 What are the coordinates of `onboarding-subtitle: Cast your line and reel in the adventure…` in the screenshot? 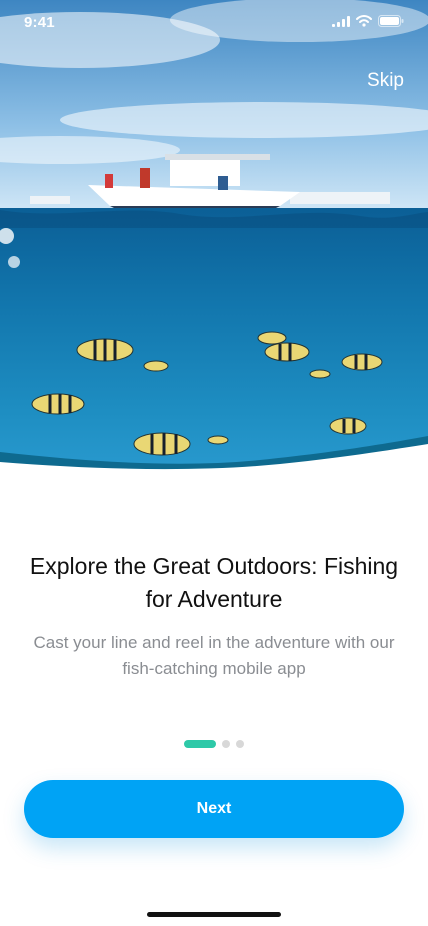 It's located at (214, 655).